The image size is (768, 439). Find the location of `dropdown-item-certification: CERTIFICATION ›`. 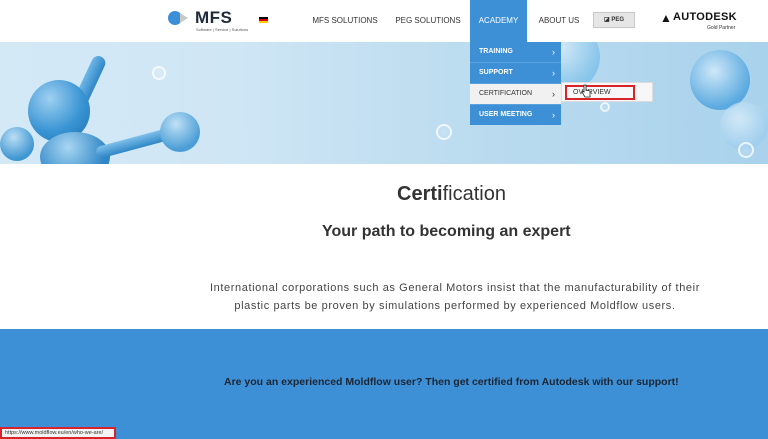

dropdown-item-certification: CERTIFICATION › is located at coordinates (515, 94).